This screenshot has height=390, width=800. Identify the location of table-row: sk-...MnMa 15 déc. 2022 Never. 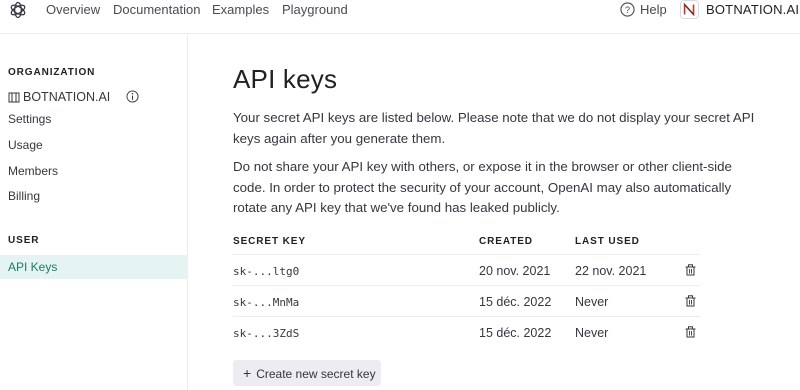
(466, 300).